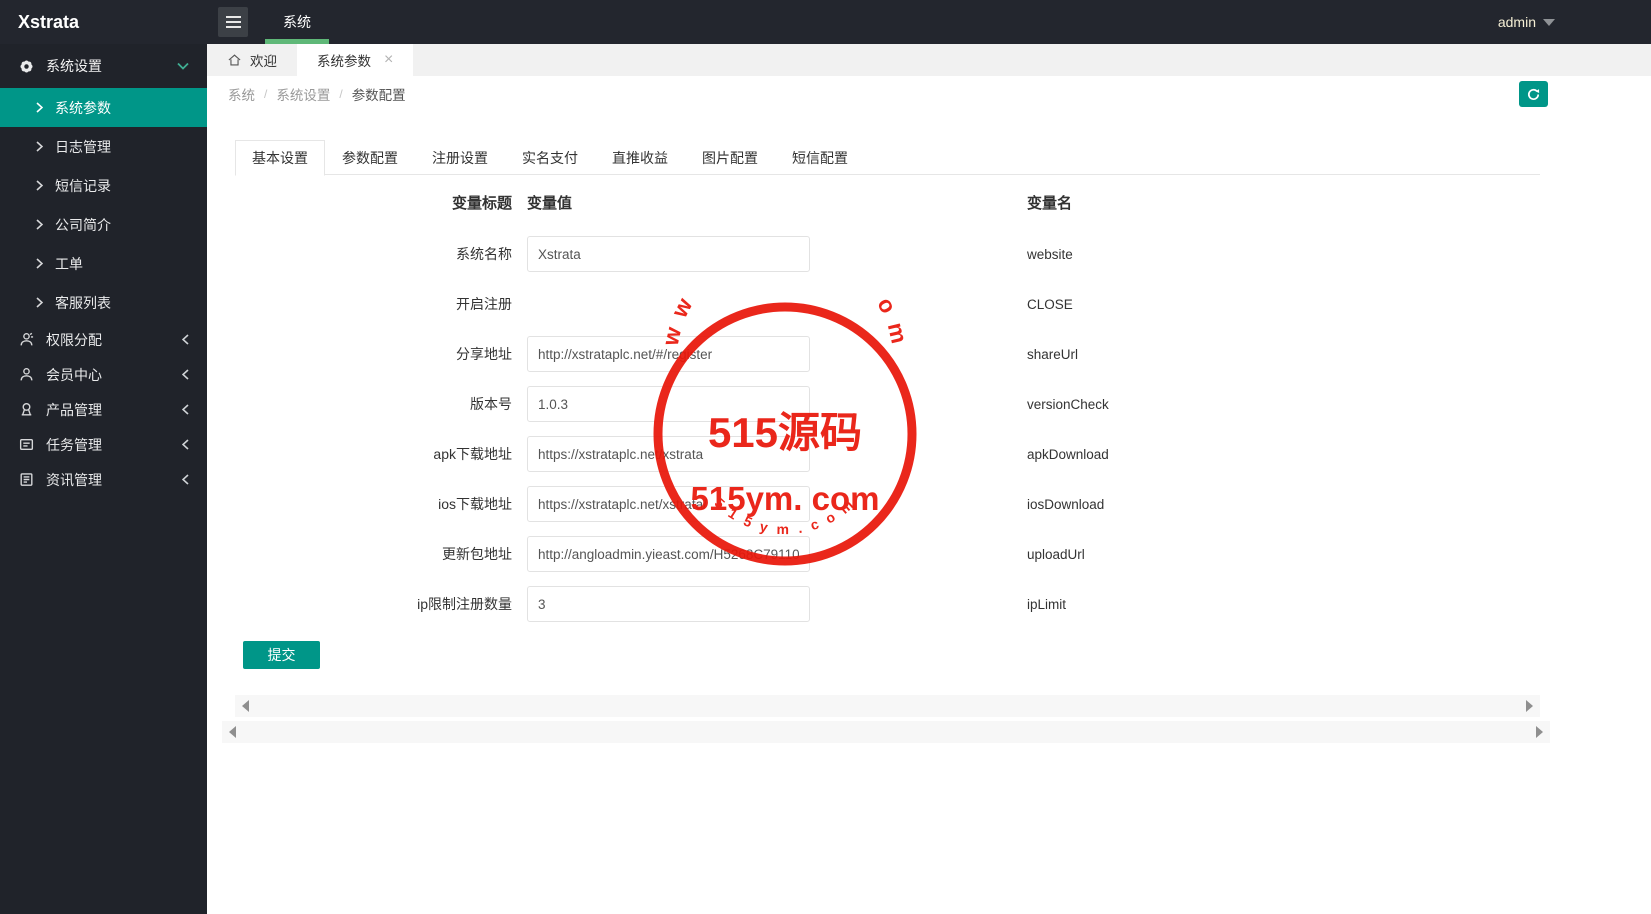 The height and width of the screenshot is (914, 1651). I want to click on var-name: ipLimit, so click(1047, 604).